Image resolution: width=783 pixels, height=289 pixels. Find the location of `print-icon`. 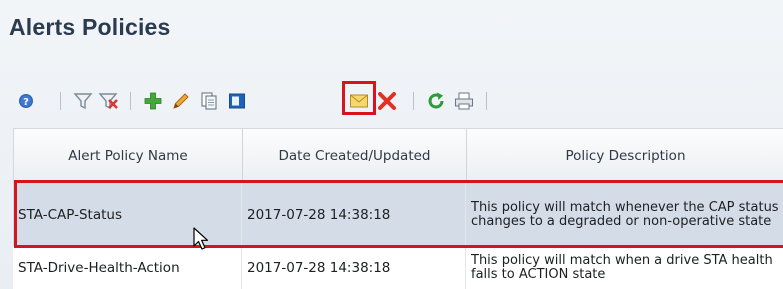

print-icon is located at coordinates (464, 101).